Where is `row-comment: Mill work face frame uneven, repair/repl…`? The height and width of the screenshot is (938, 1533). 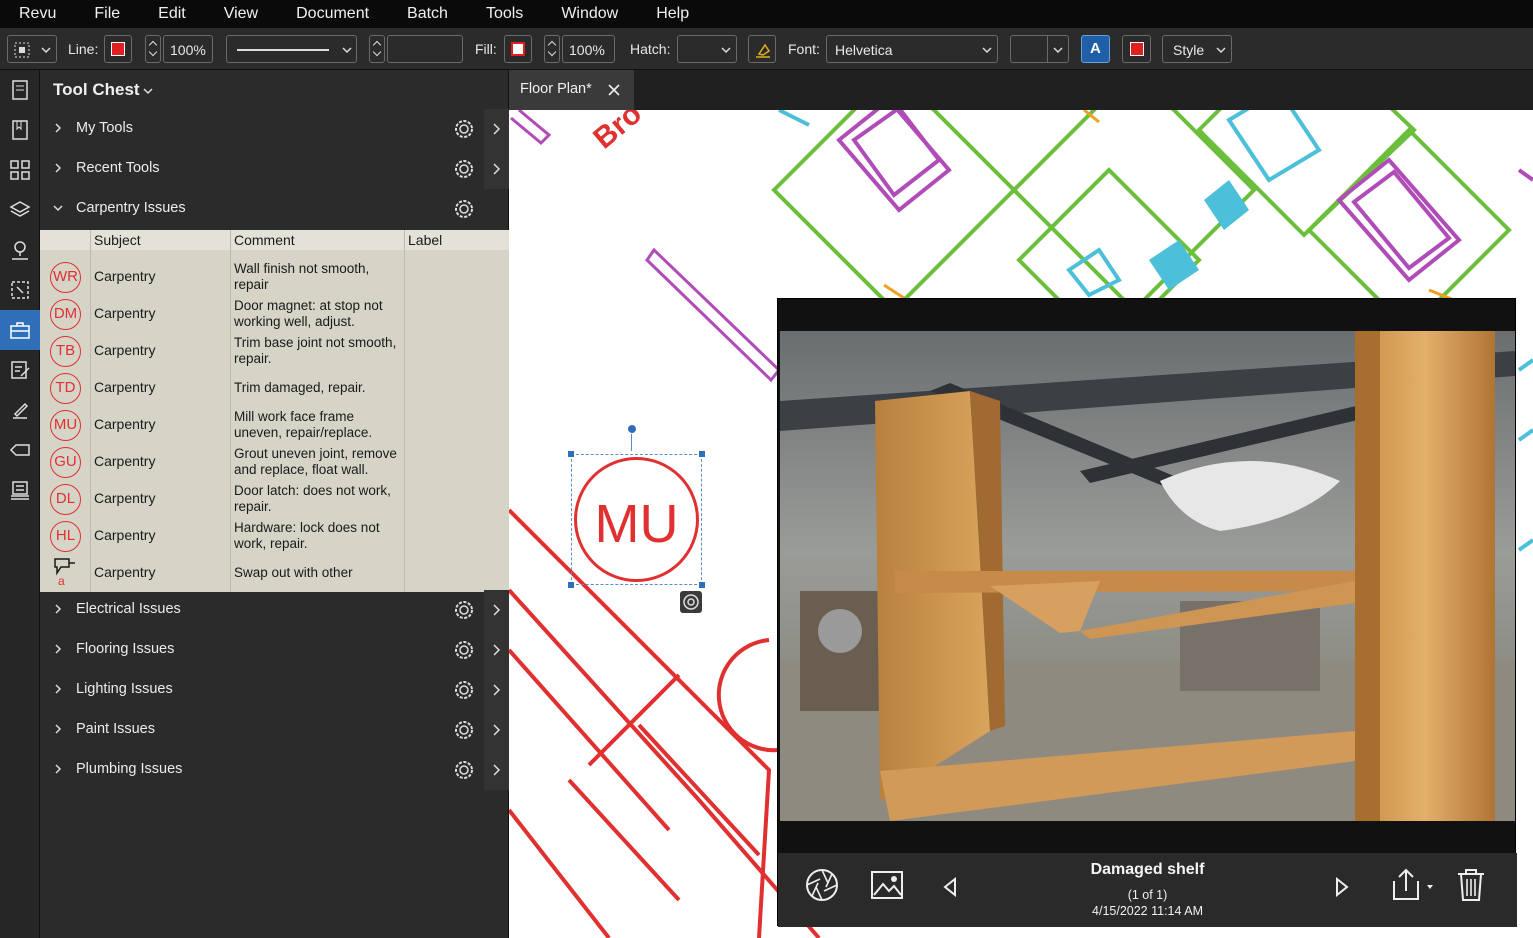
row-comment: Mill work face frame uneven, repair/repl… is located at coordinates (303, 424).